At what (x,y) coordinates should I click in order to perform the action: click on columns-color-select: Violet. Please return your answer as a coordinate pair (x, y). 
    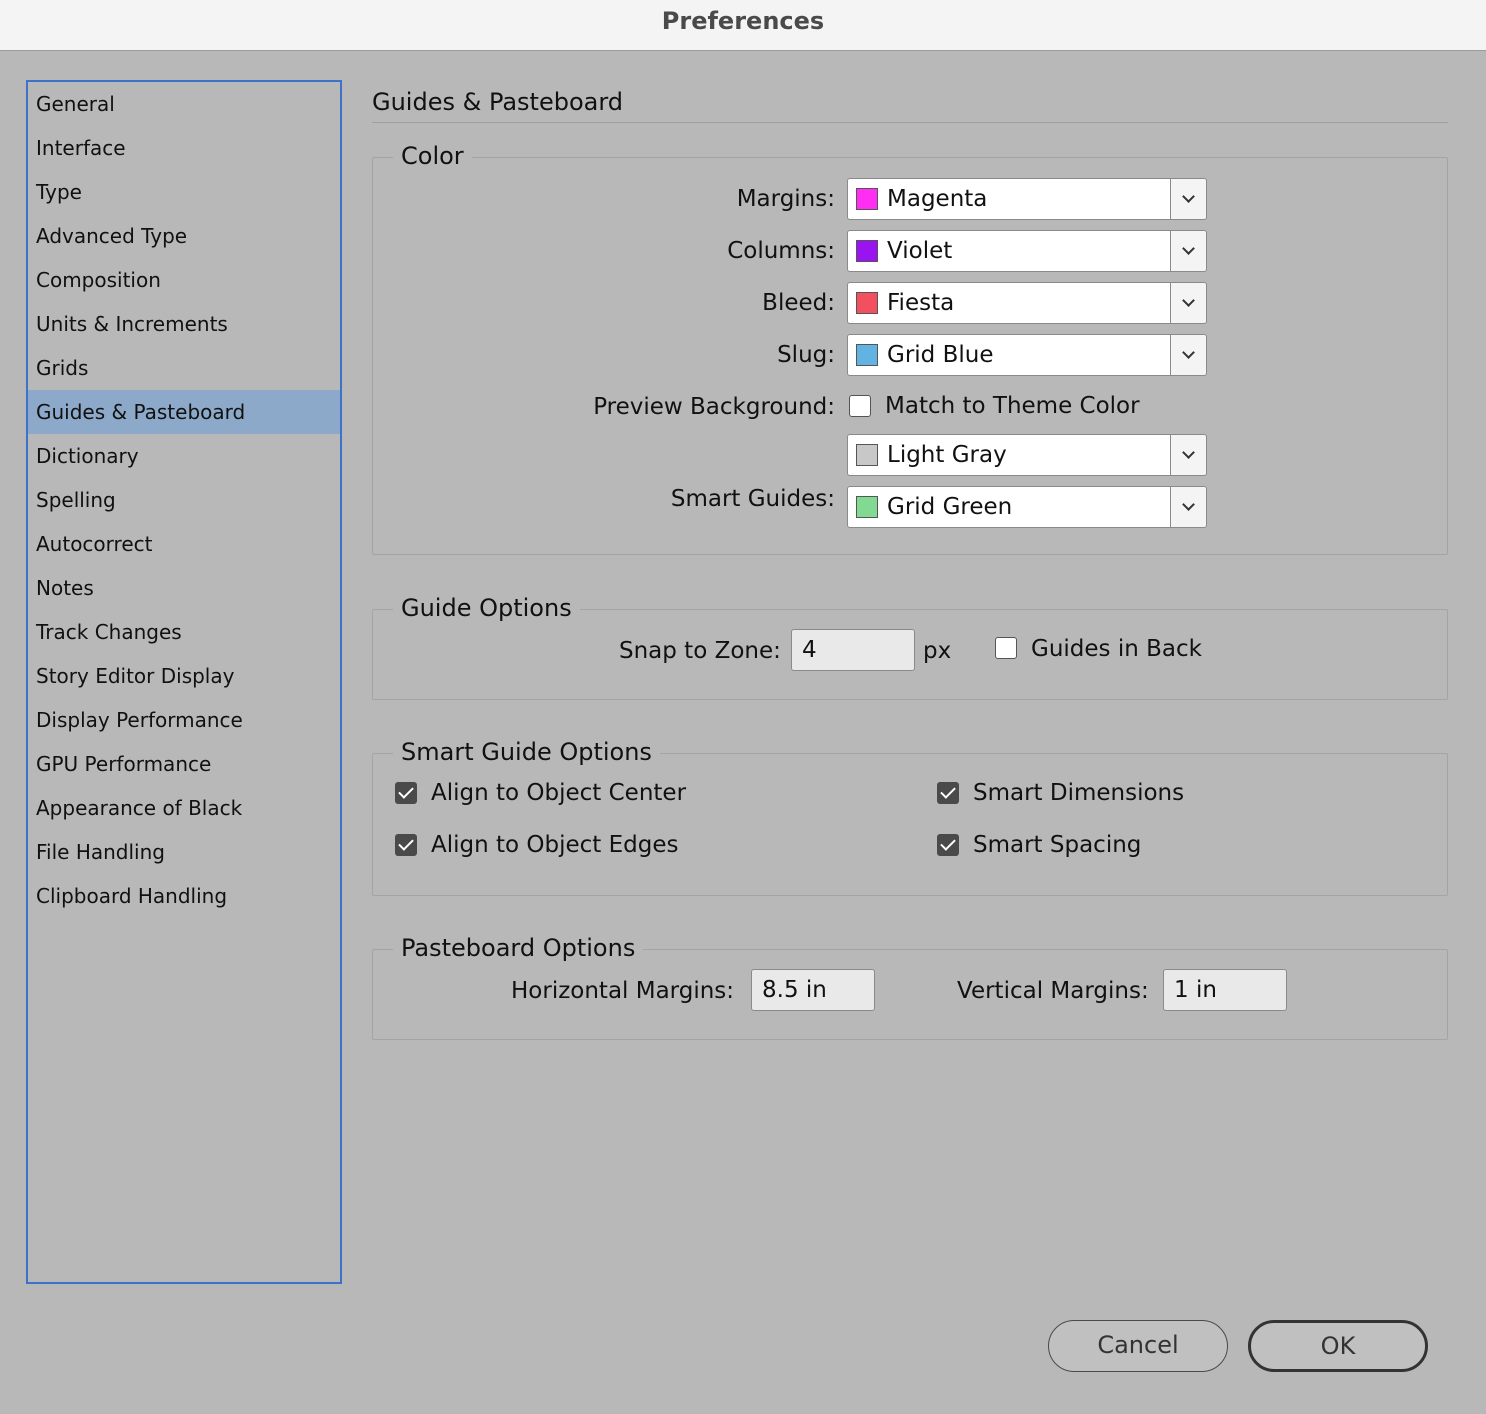
    Looking at the image, I should click on (1027, 251).